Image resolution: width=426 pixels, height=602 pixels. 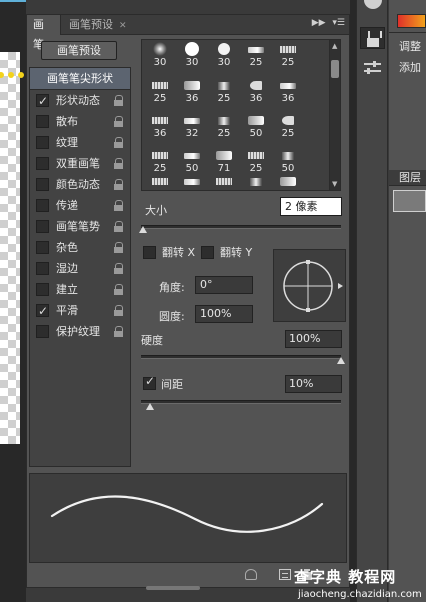 I want to click on scroll-thumb, so click(x=335, y=69).